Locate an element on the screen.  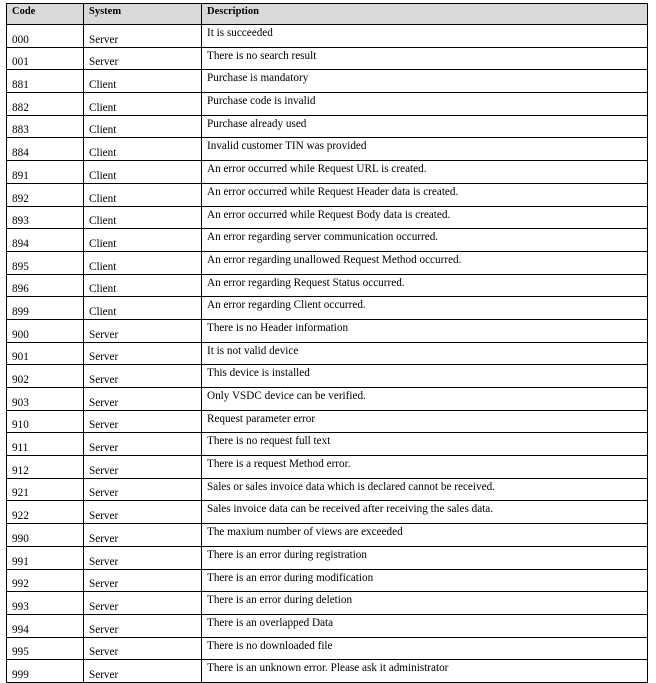
cell-description: Request parameter error is located at coordinates (424, 421).